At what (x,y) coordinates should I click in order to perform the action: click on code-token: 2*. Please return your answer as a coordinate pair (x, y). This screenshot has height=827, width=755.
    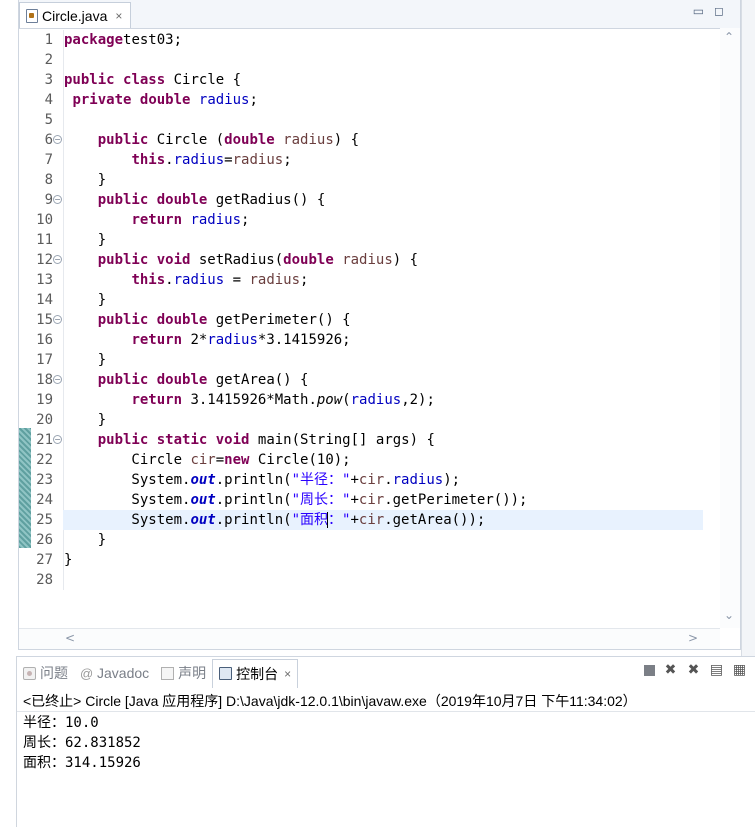
    Looking at the image, I should click on (195, 340).